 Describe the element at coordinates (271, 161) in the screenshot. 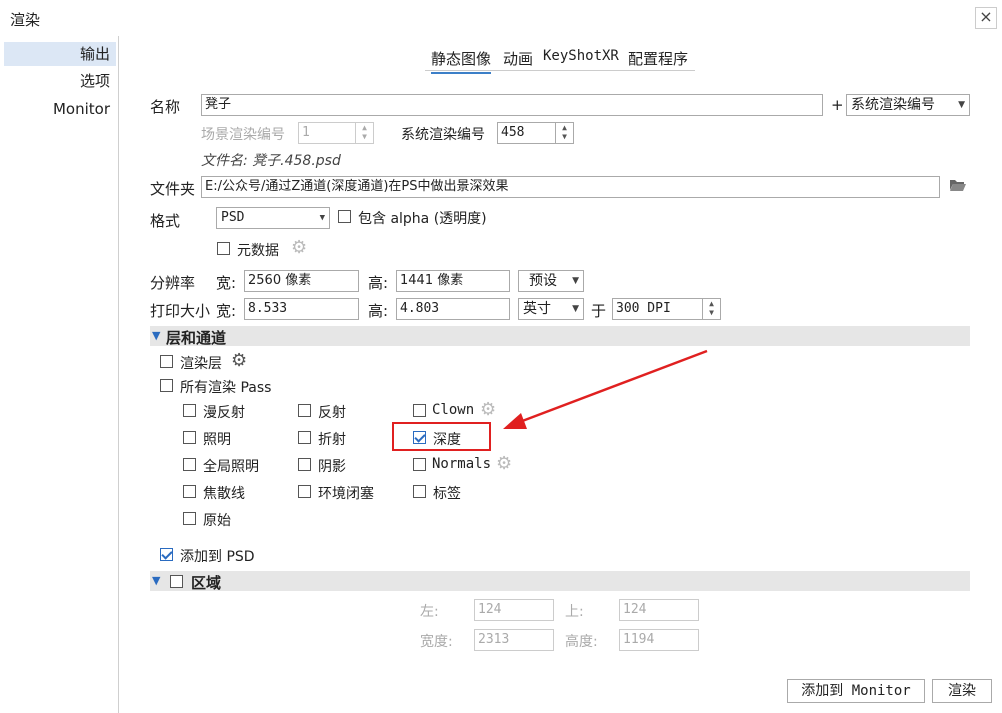

I see `filename-preview: 文件名: 凳子.458.psd` at that location.